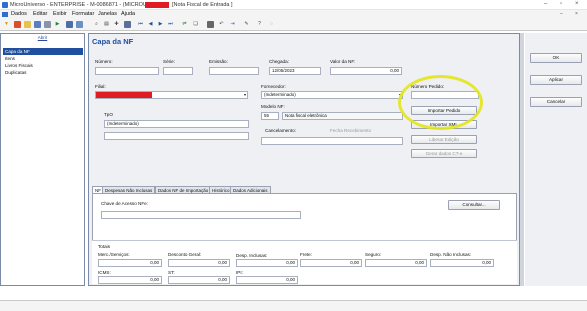 Image resolution: width=587 pixels, height=311 pixels. I want to click on valor-label: Valor da NF:, so click(343, 61).